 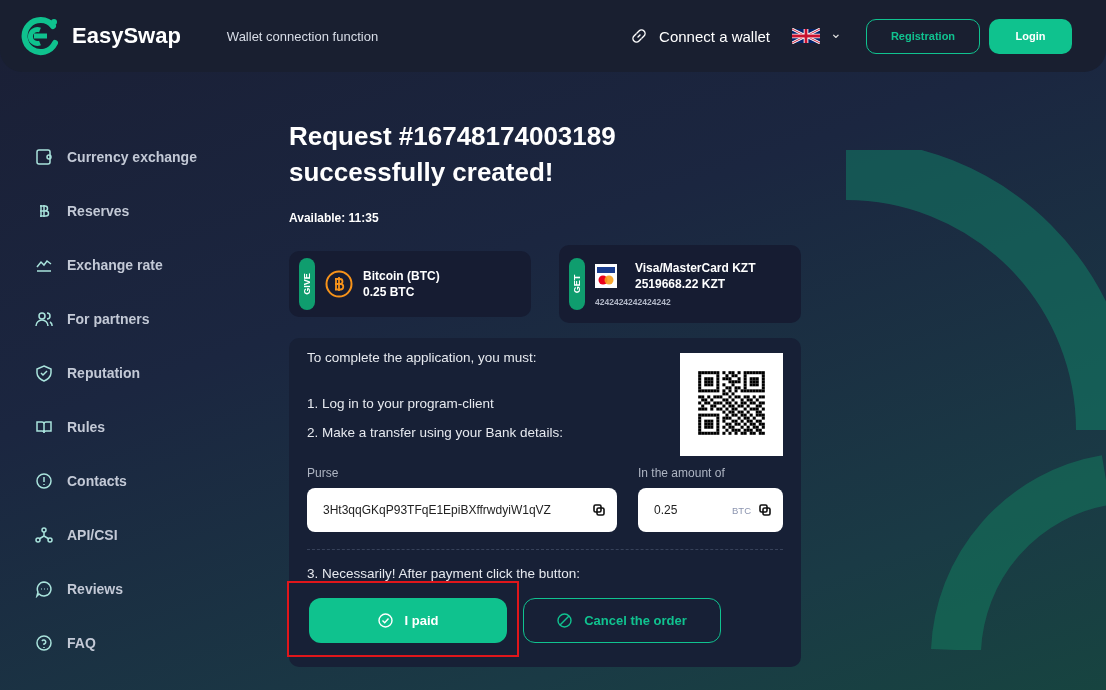 I want to click on wallet-icon, so click(x=44, y=157).